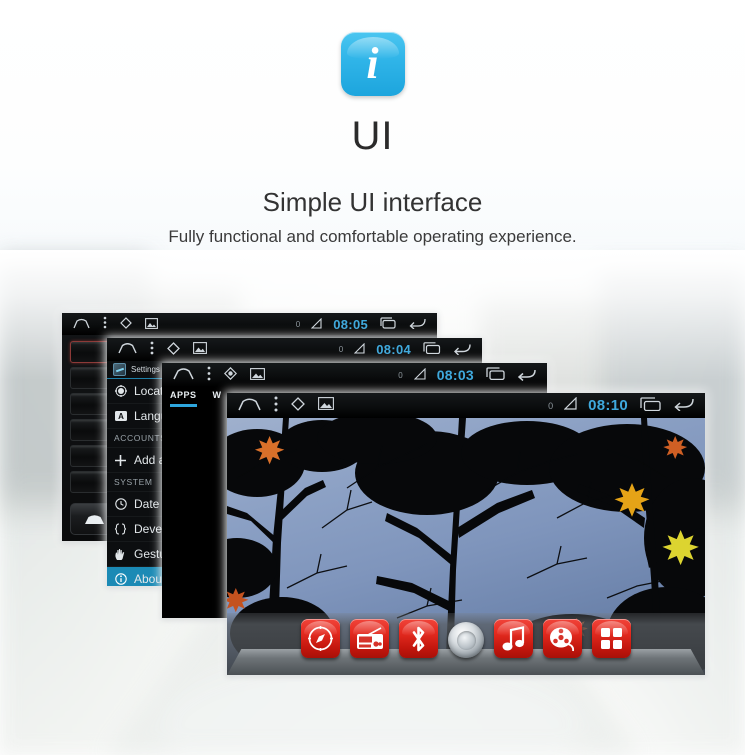 This screenshot has width=745, height=755. What do you see at coordinates (393, 349) in the screenshot?
I see `status-time: 08:04` at bounding box center [393, 349].